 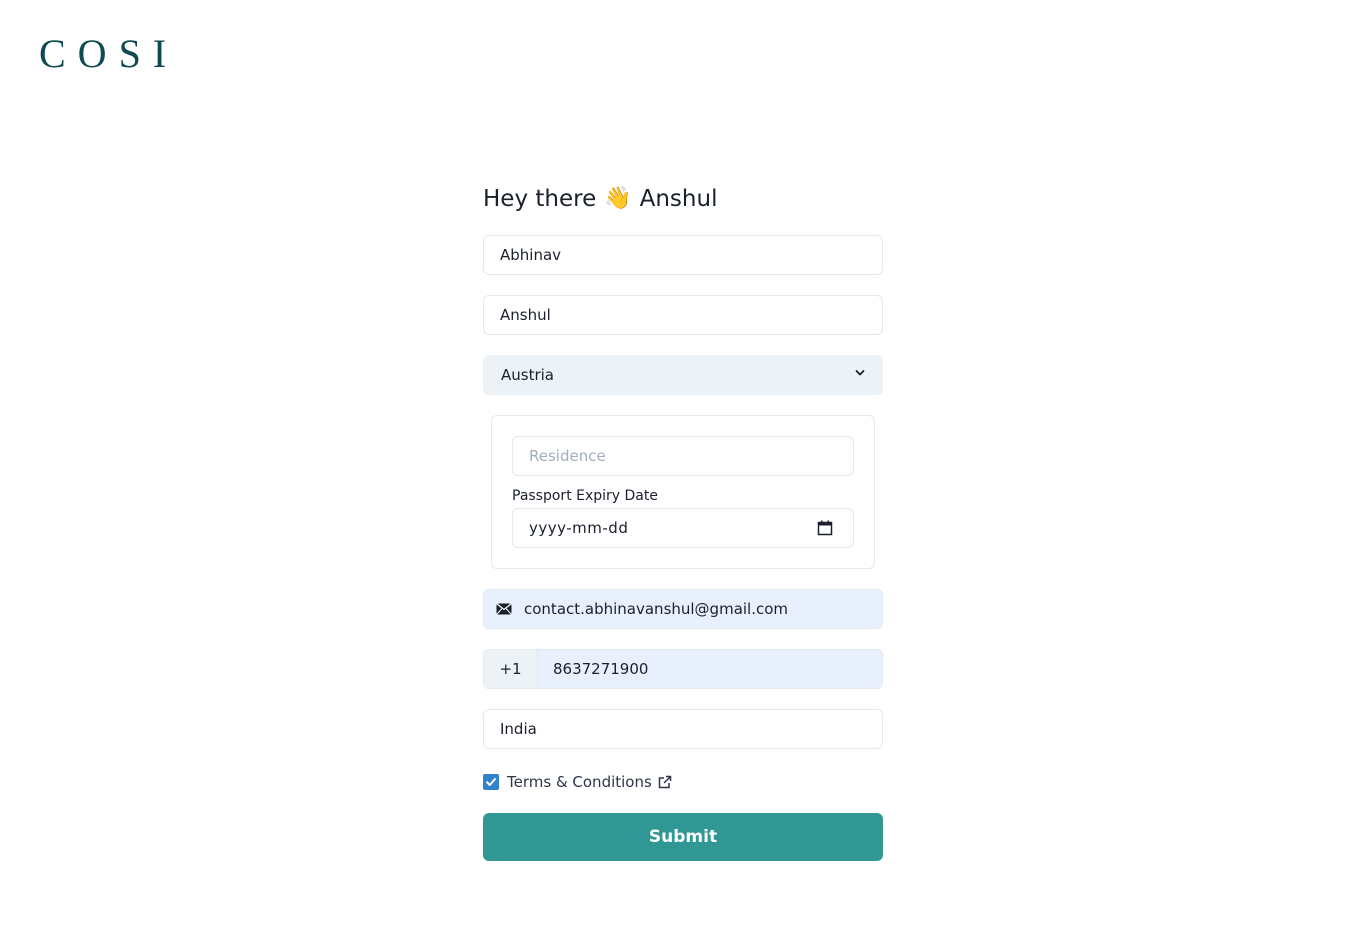 I want to click on residence-details-group: Passport Expiry Date yyyy-mm-dd, so click(x=683, y=492).